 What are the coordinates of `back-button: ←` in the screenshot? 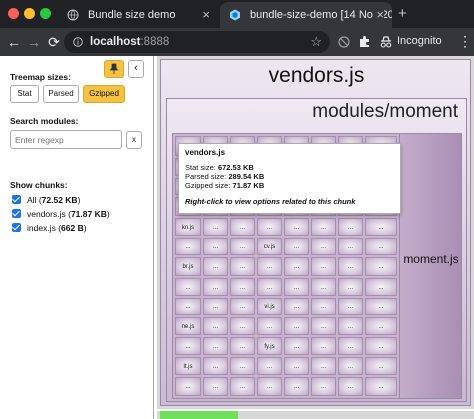 It's located at (14, 42).